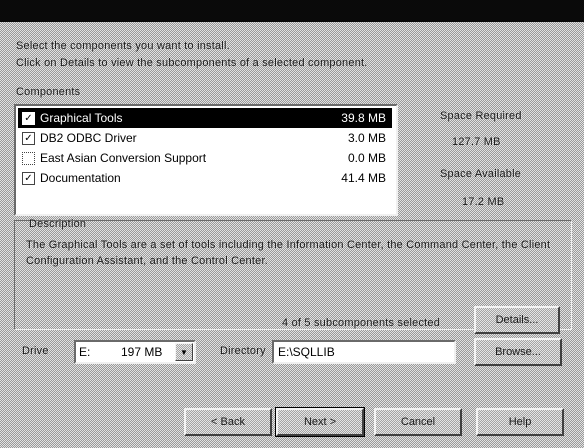  I want to click on list-item: East Asian Conversion Support 0.0 MB, so click(205, 158).